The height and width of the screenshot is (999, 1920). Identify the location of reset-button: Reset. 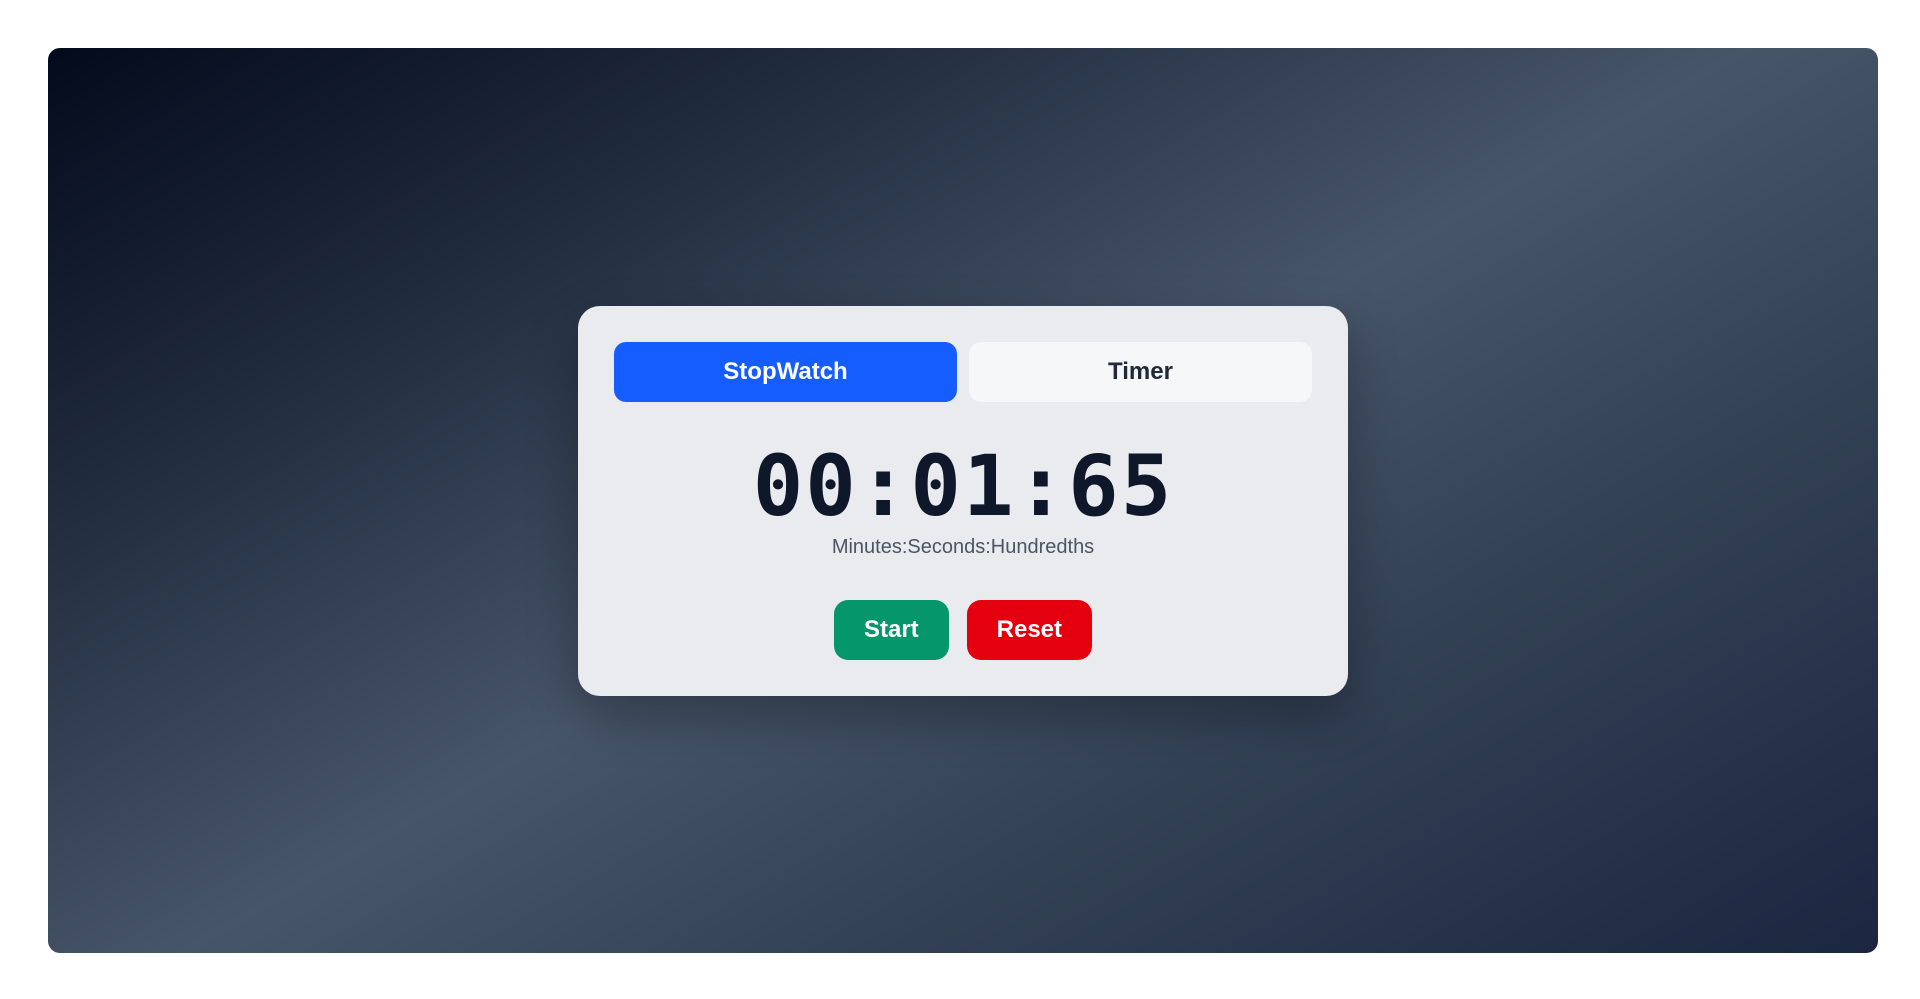
(1029, 630).